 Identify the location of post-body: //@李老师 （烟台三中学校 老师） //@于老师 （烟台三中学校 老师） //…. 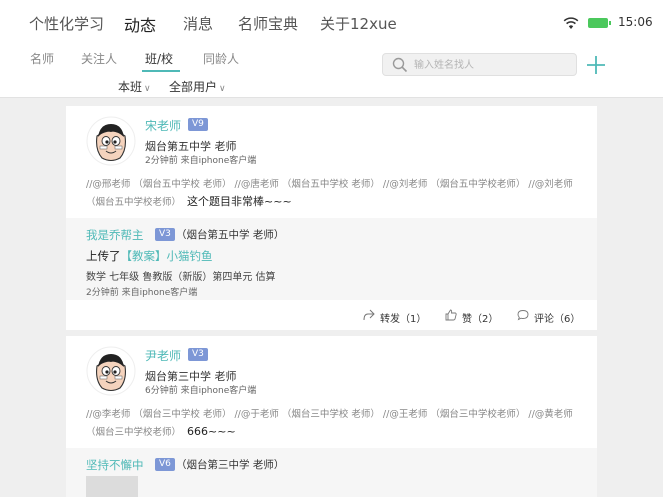
(333, 423).